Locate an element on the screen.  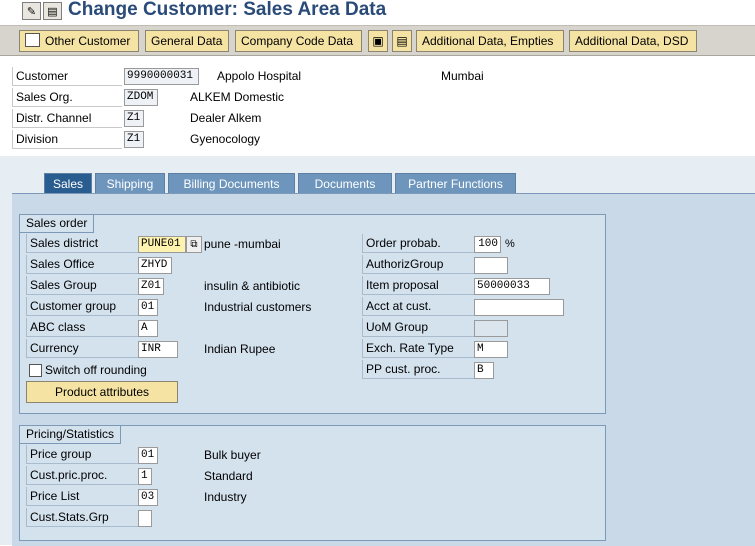
abc-class-field: A is located at coordinates (148, 328).